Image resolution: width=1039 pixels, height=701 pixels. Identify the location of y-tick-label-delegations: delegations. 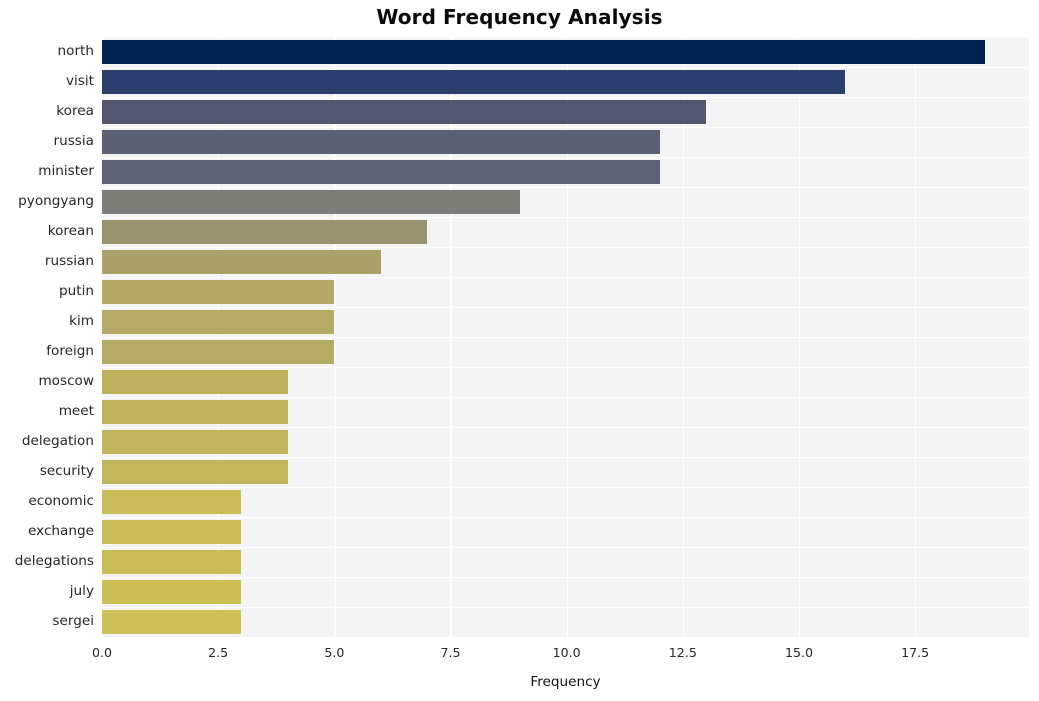
(54, 561).